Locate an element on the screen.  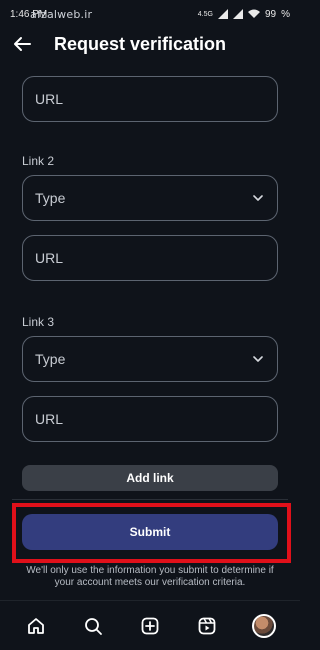
nav-profile is located at coordinates (264, 626).